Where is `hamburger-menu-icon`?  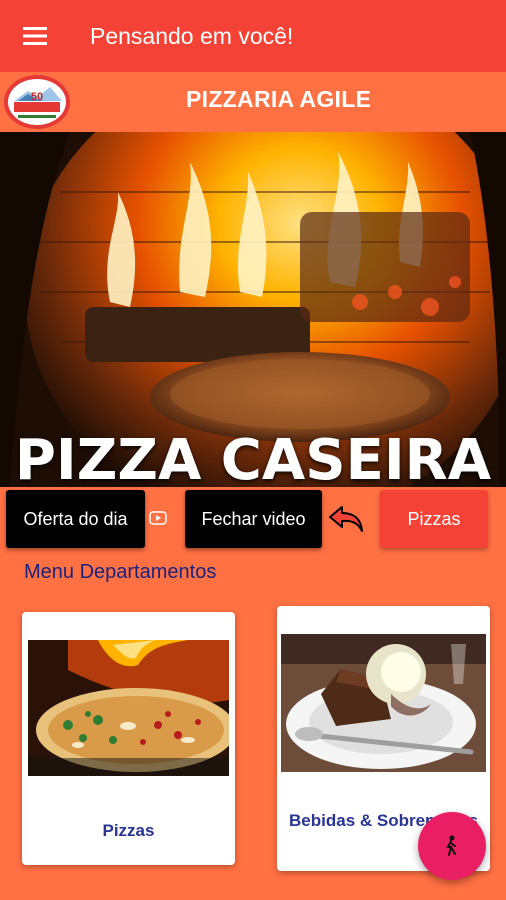 hamburger-menu-icon is located at coordinates (35, 36).